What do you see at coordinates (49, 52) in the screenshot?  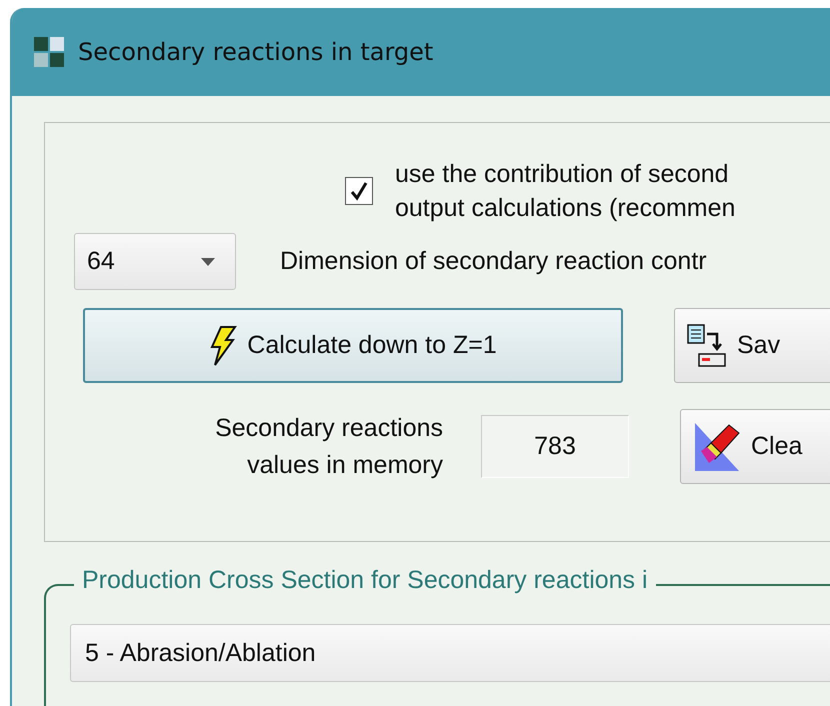 I see `app-icon` at bounding box center [49, 52].